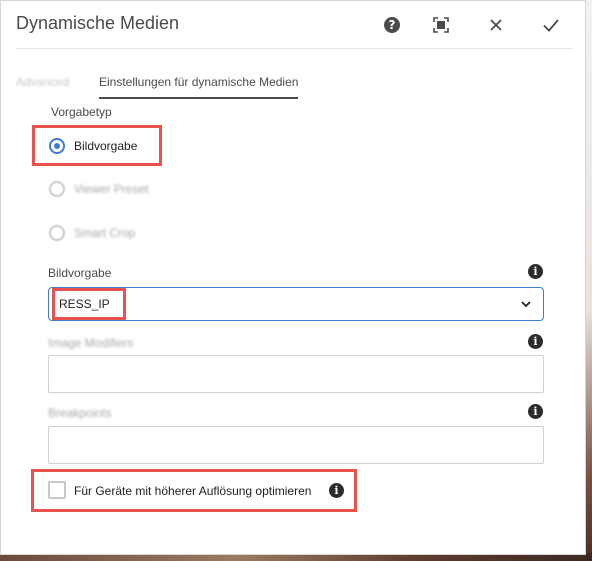 The image size is (592, 561). I want to click on active-tab-indicator, so click(198, 98).